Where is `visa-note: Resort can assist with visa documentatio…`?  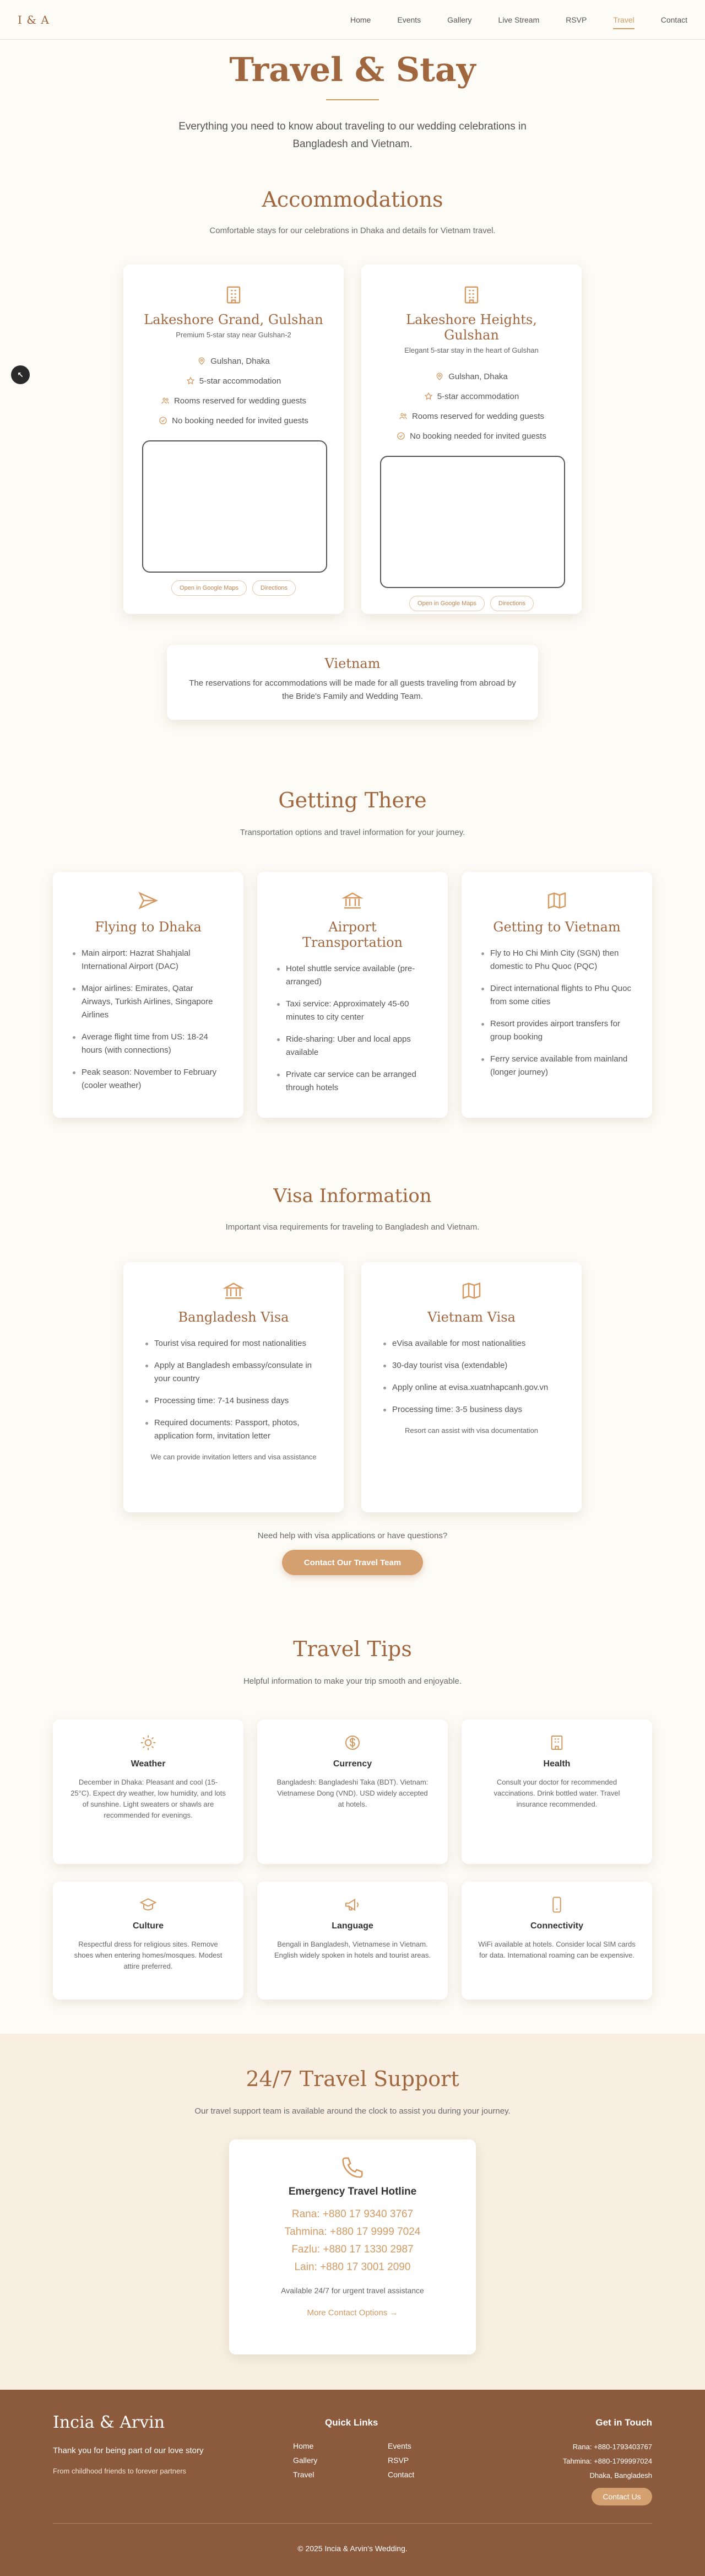 visa-note: Resort can assist with visa documentatio… is located at coordinates (471, 1430).